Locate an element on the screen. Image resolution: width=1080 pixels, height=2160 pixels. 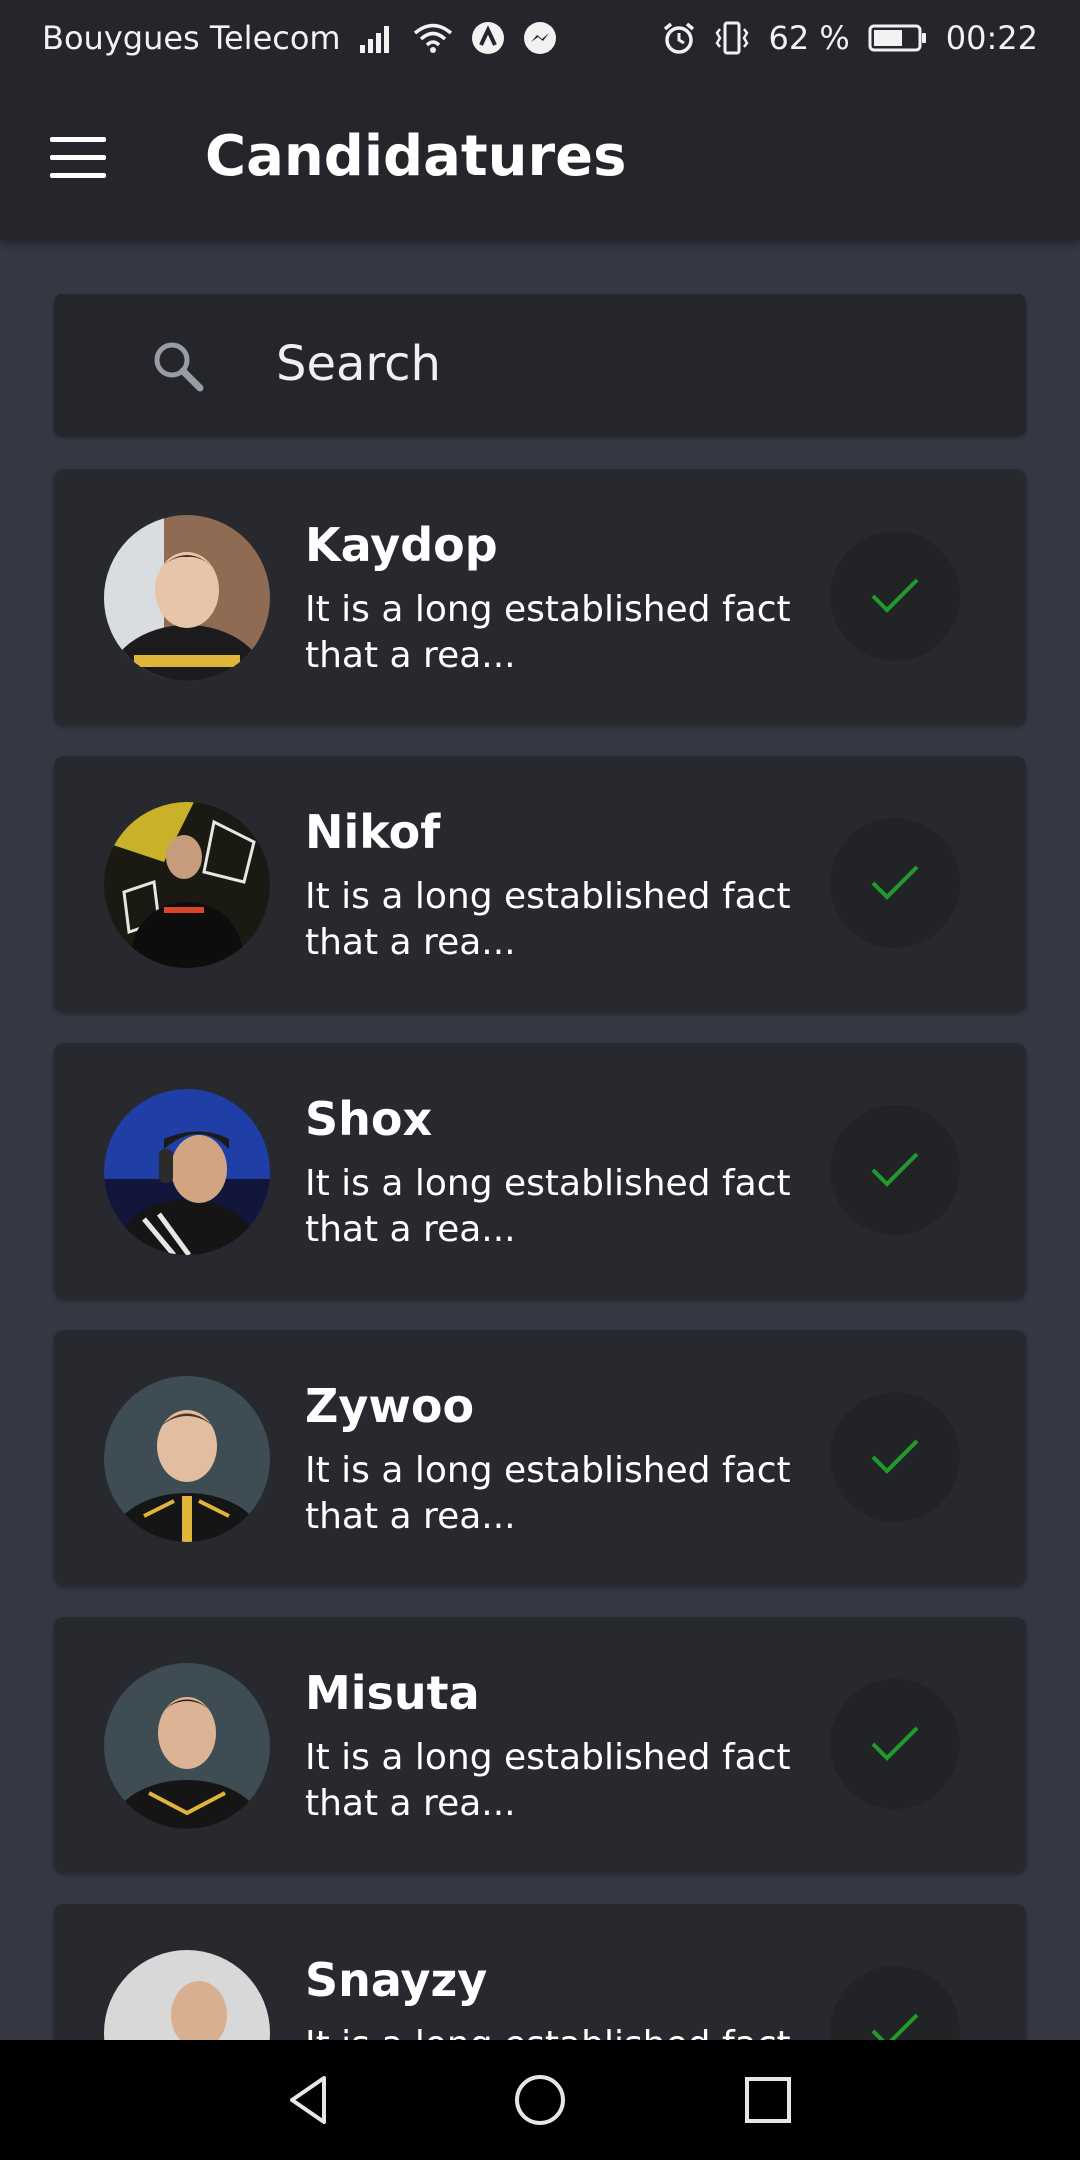
signal-icon is located at coordinates (377, 38).